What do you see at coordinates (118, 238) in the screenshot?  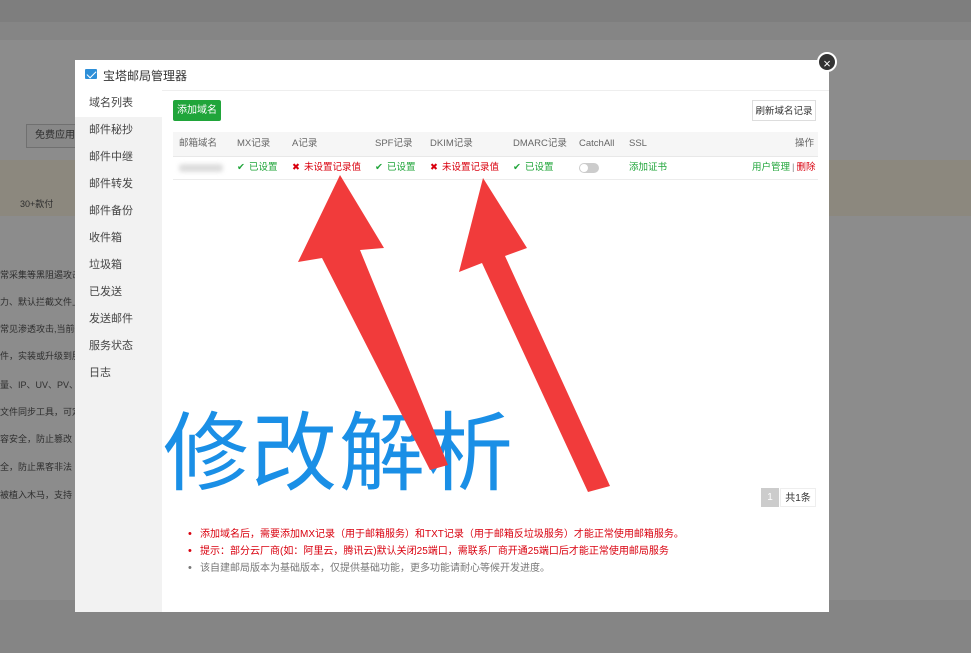 I see `sidebar-item-inbox: 收件箱` at bounding box center [118, 238].